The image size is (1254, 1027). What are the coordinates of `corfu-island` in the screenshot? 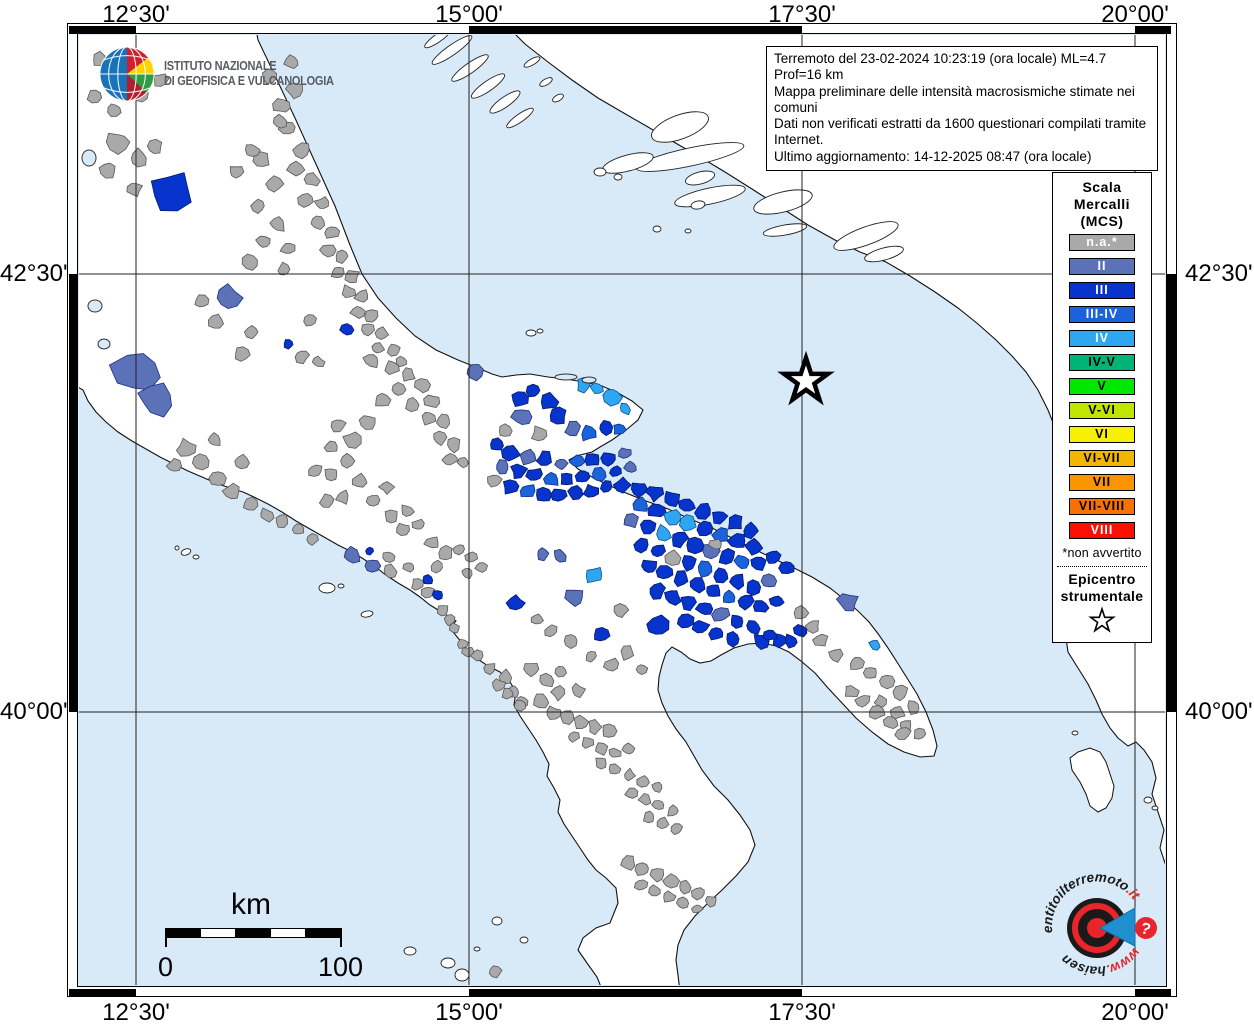 It's located at (1092, 780).